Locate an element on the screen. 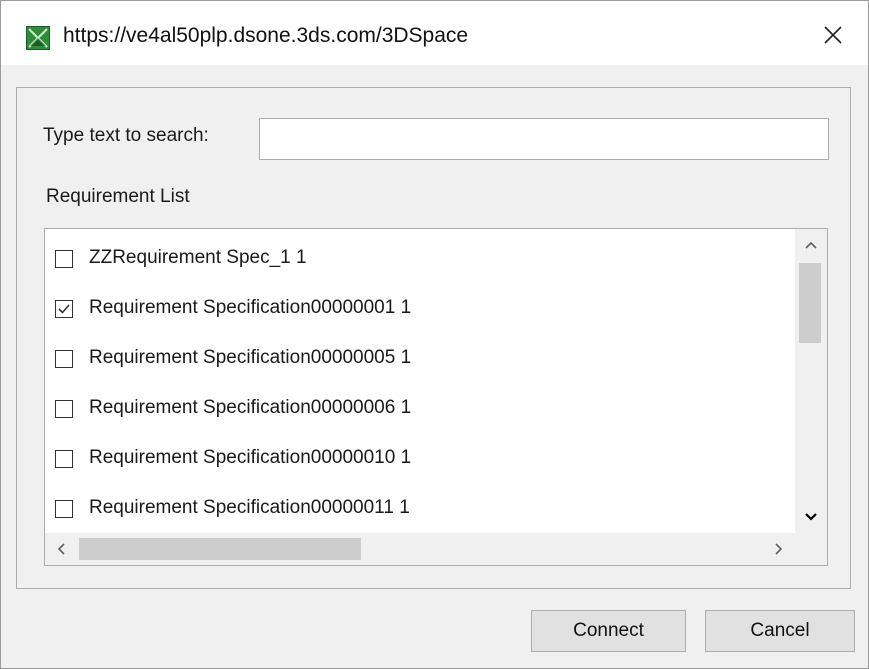 Image resolution: width=869 pixels, height=669 pixels. vertical-scroll-thumb is located at coordinates (810, 303).